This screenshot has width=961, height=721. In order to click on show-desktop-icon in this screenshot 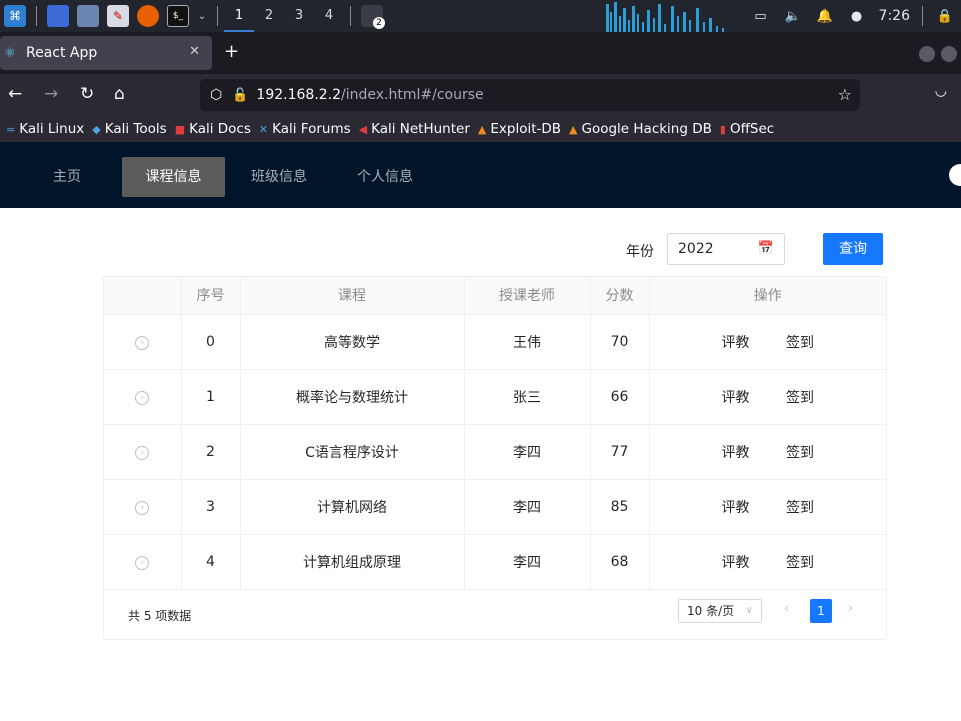, I will do `click(58, 16)`.